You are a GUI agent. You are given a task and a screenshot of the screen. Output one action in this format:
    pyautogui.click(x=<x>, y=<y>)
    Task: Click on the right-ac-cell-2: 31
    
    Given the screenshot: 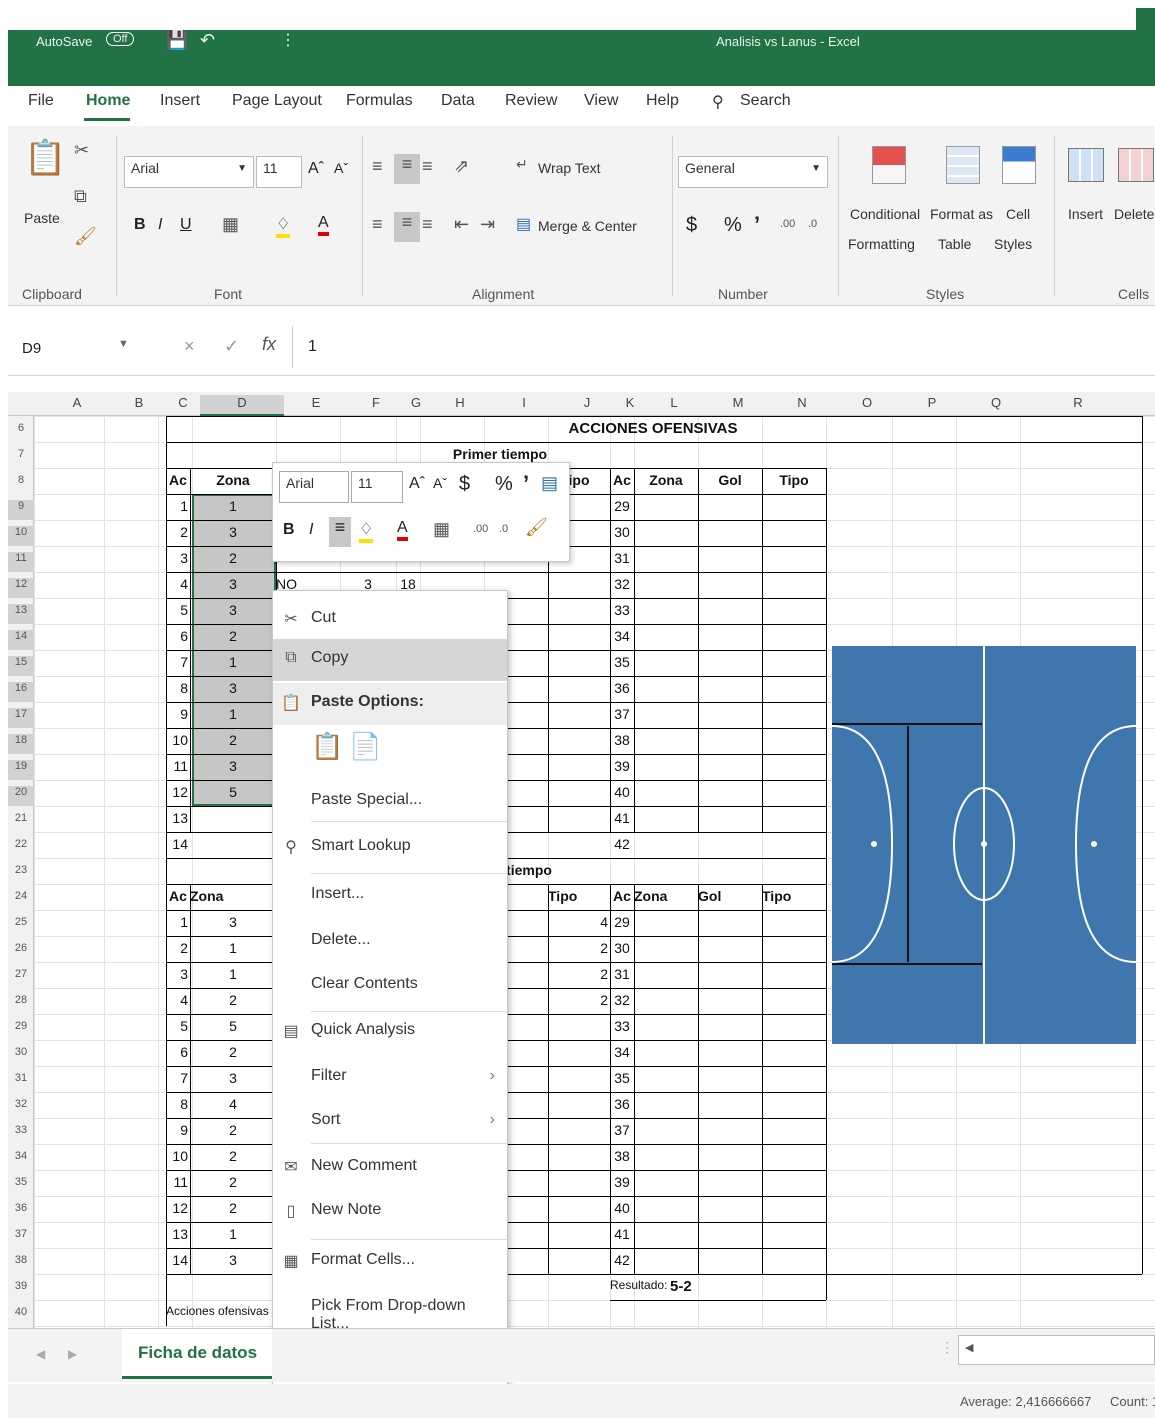 What is the action you would take?
    pyautogui.click(x=622, y=974)
    